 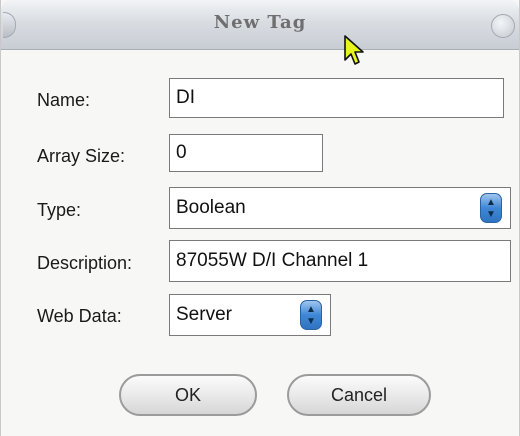 I want to click on web-data-selected-value: Server, so click(x=204, y=314).